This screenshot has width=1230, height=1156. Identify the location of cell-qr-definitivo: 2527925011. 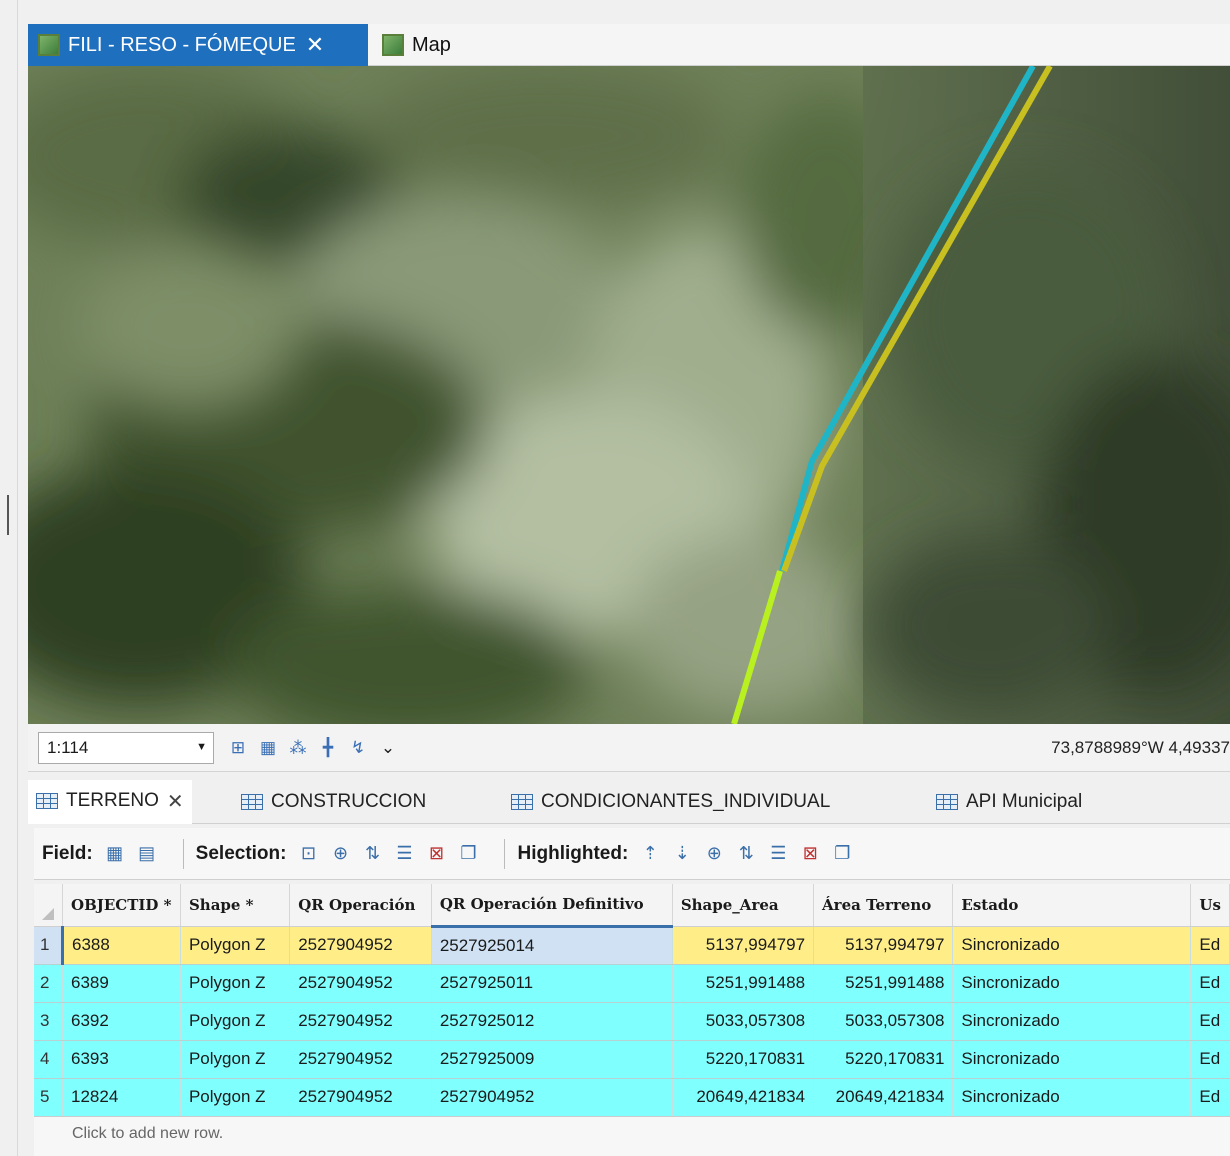
(552, 983).